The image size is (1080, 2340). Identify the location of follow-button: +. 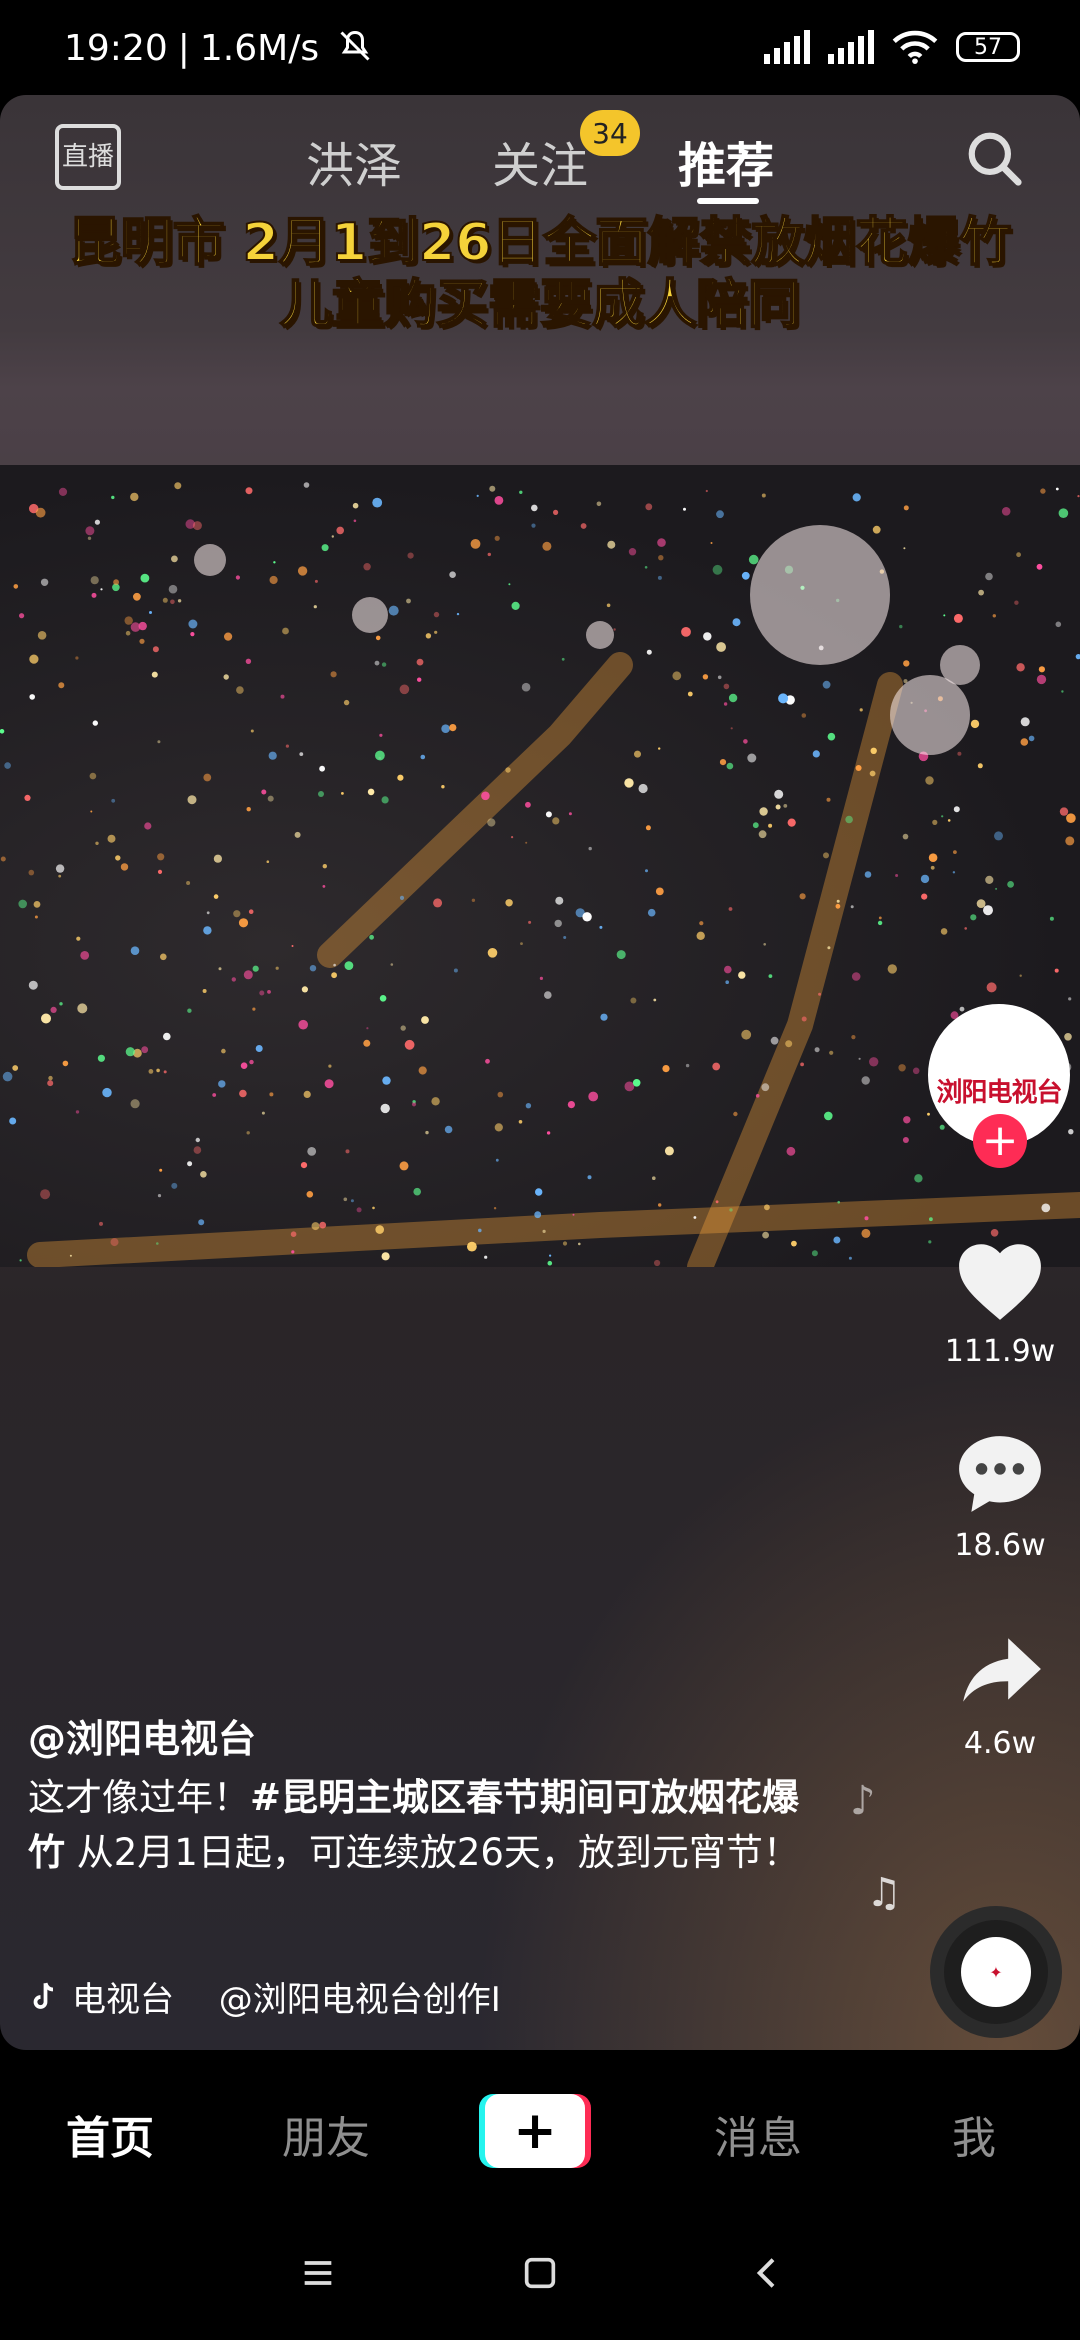
(1000, 1141).